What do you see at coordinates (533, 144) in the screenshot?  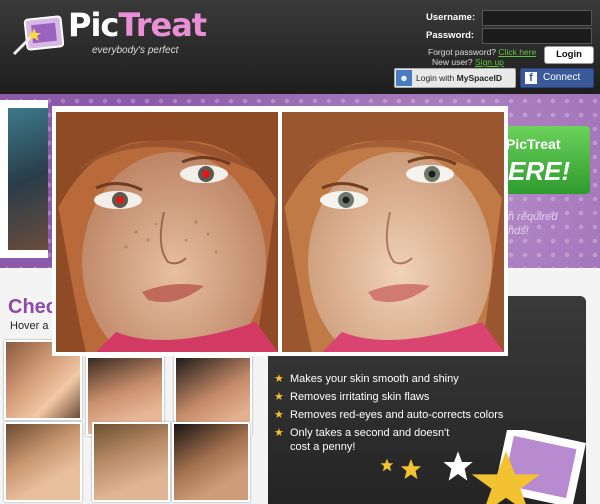 I see `sticker-brand: PicTreat` at bounding box center [533, 144].